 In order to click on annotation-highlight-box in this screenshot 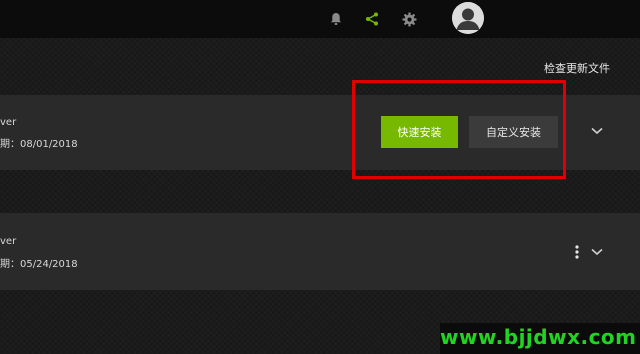, I will do `click(459, 129)`.